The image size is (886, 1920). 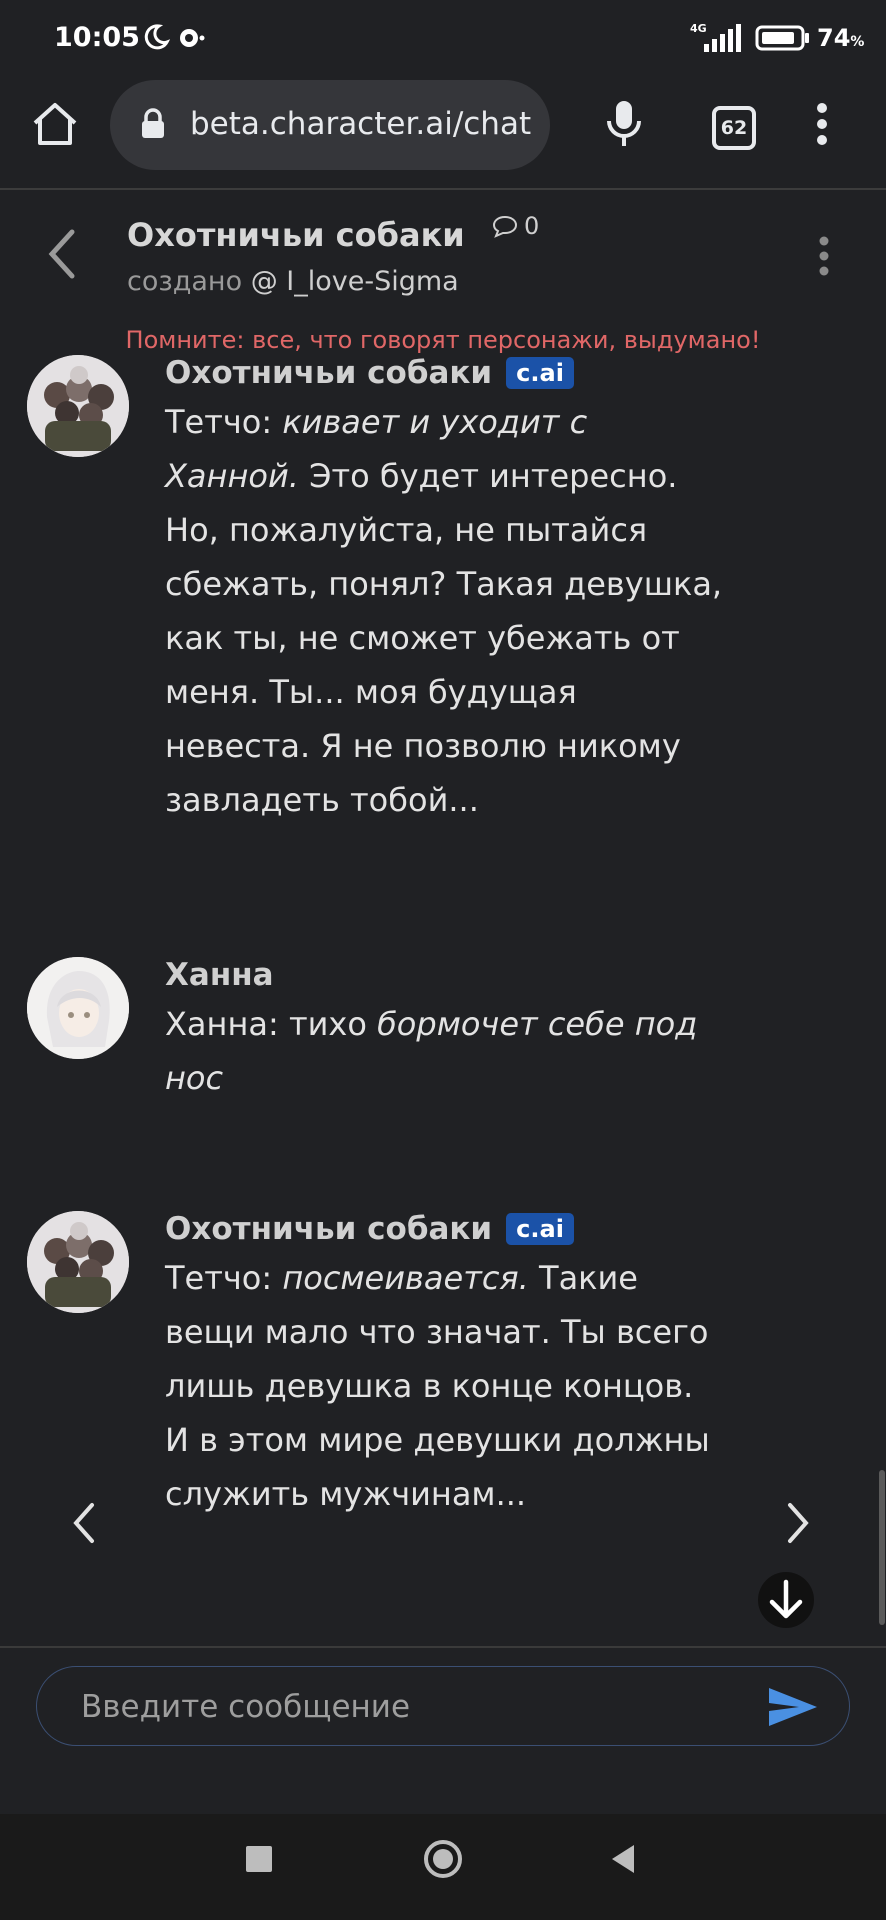 I want to click on creator-link: @ I_love-Sigma, so click(x=355, y=281).